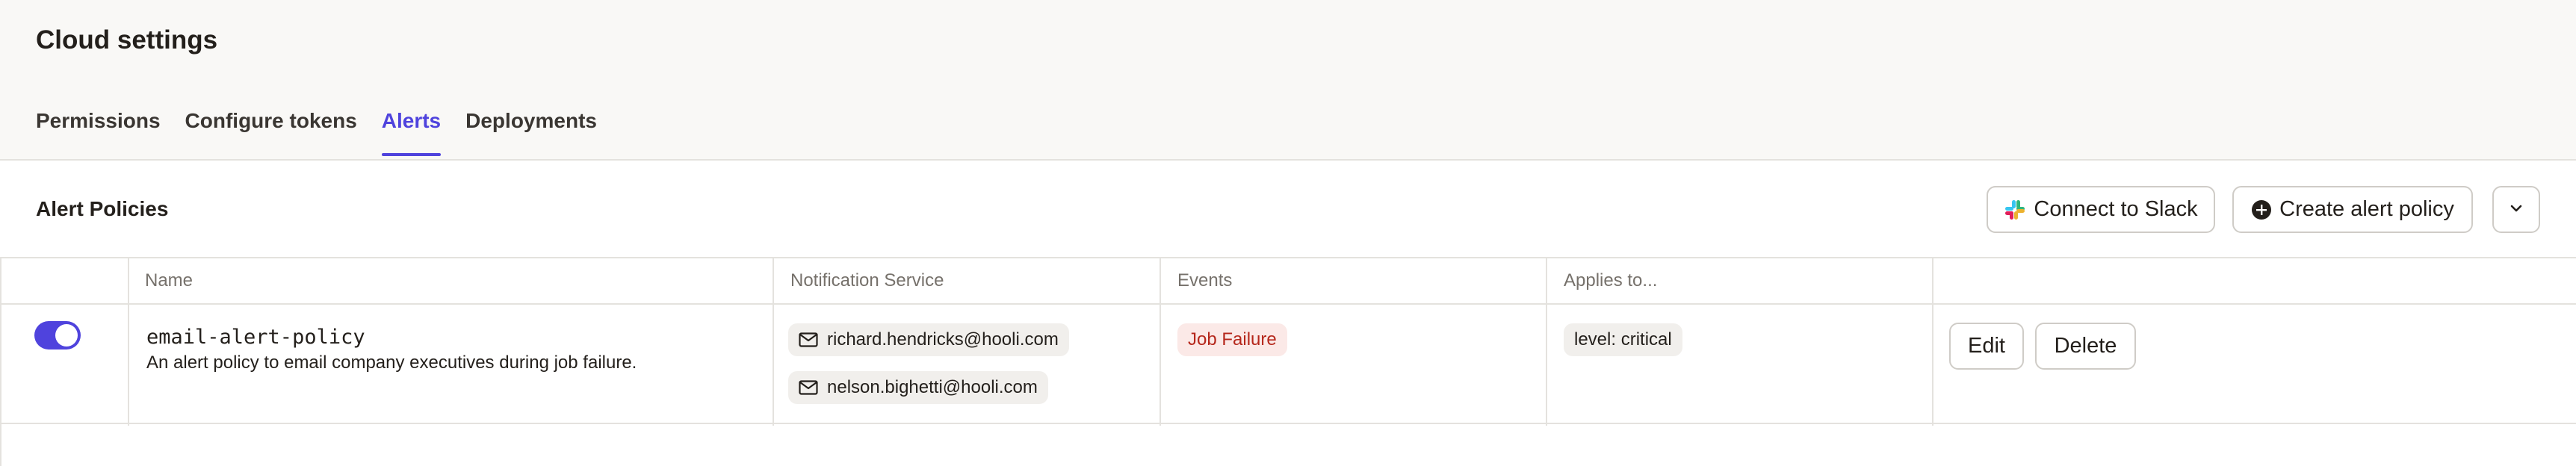 Image resolution: width=2576 pixels, height=466 pixels. Describe the element at coordinates (943, 339) in the screenshot. I see `notification-email: richard.hendricks@hooli.com` at that location.